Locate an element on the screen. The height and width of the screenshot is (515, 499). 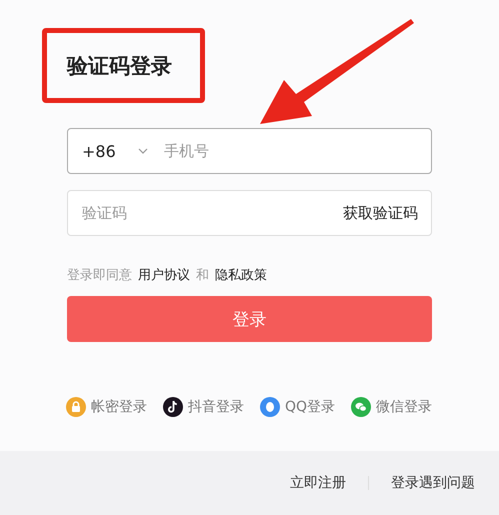
chat-bubbles-icon is located at coordinates (361, 407).